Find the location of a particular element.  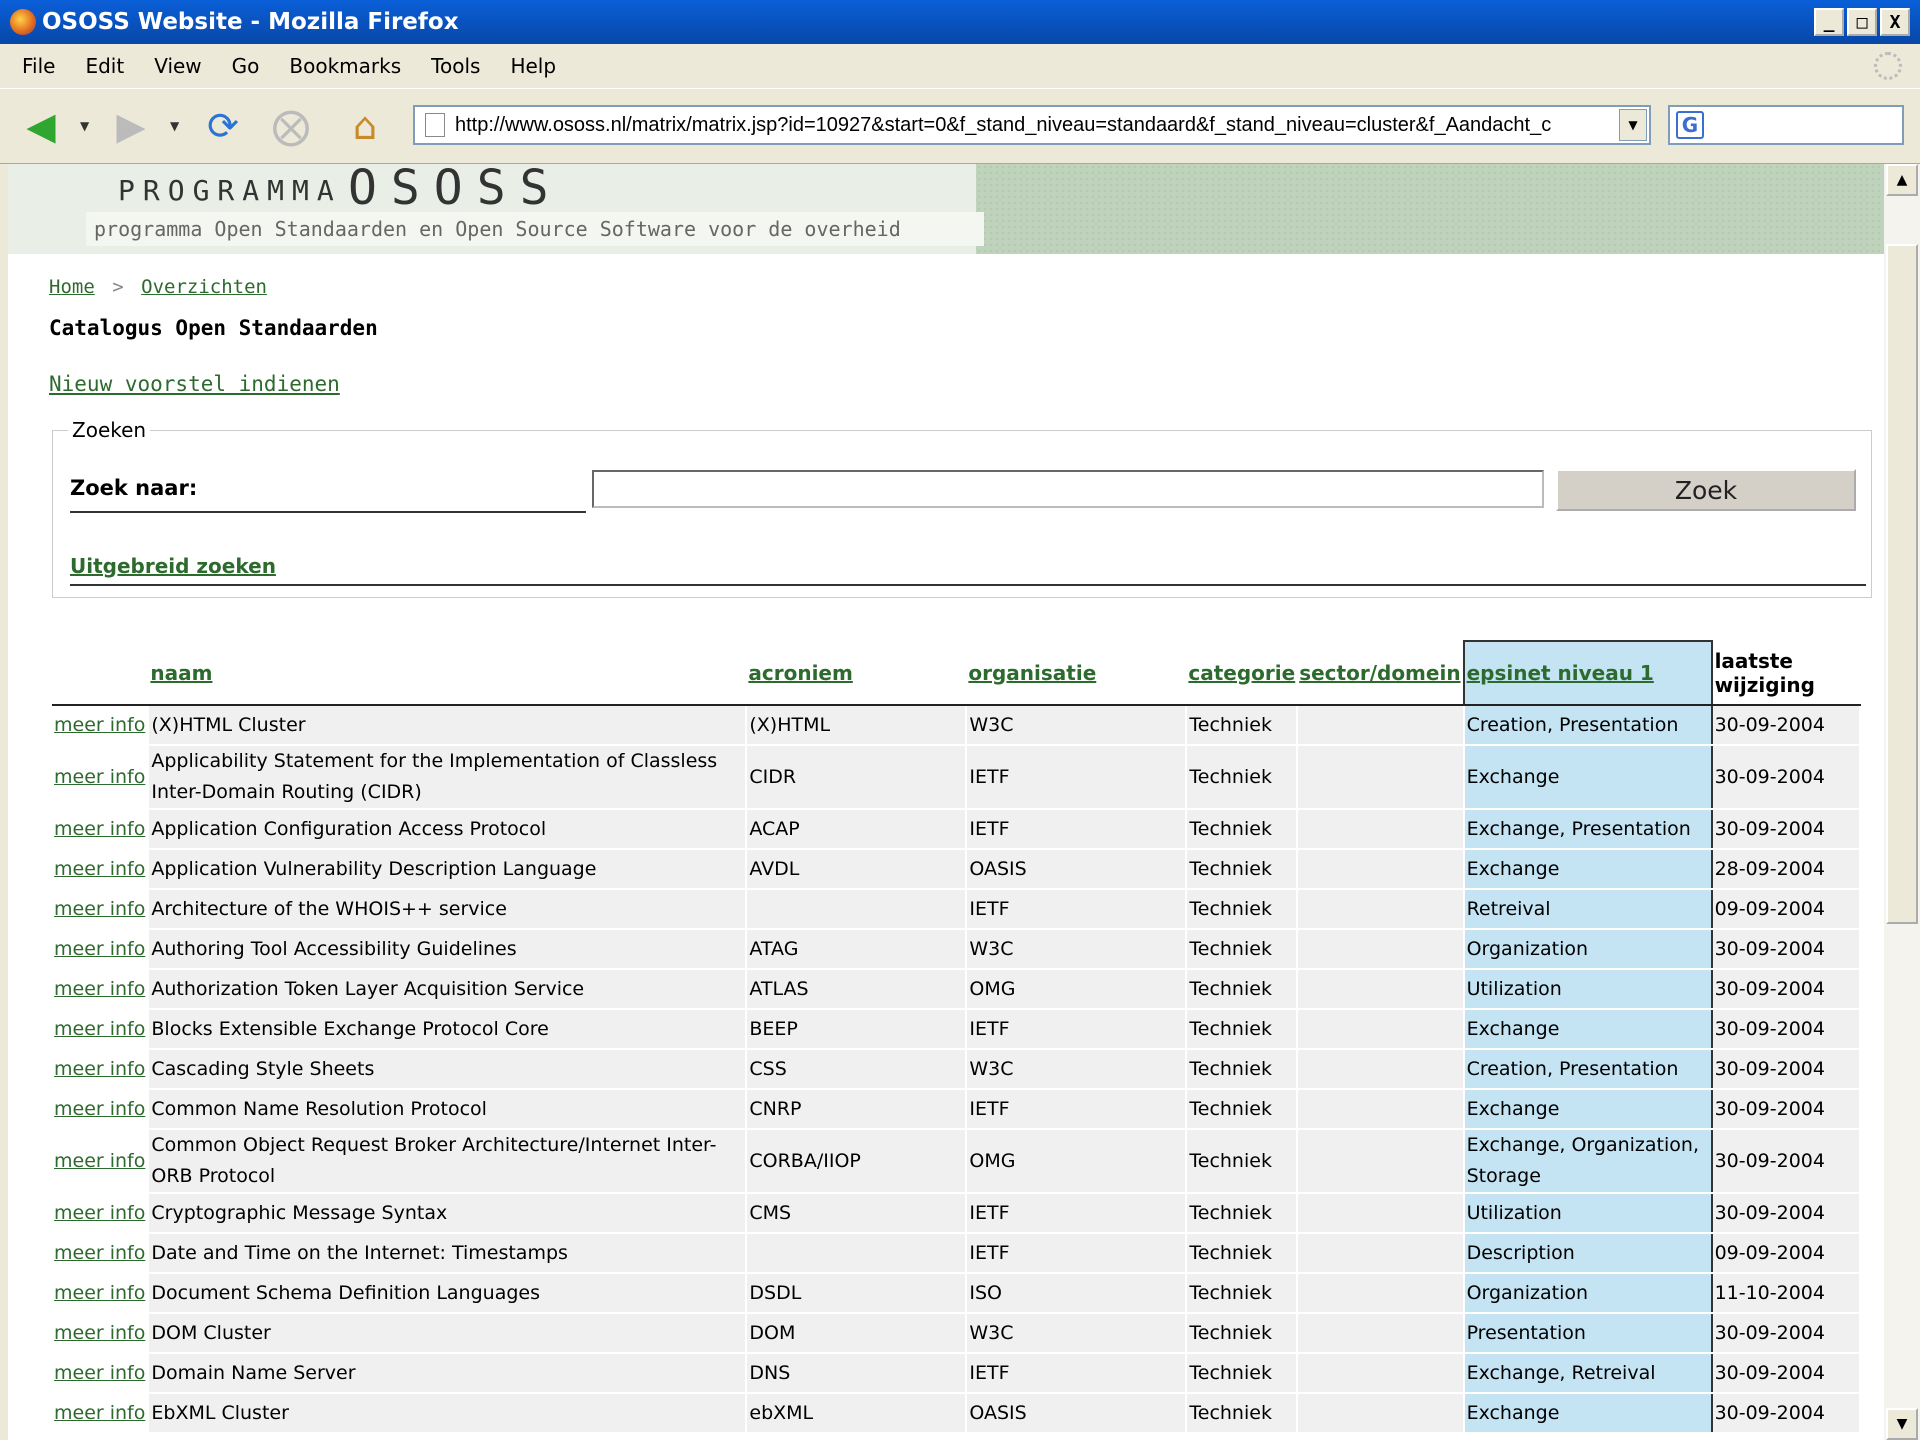

menu-help: Help is located at coordinates (533, 66).